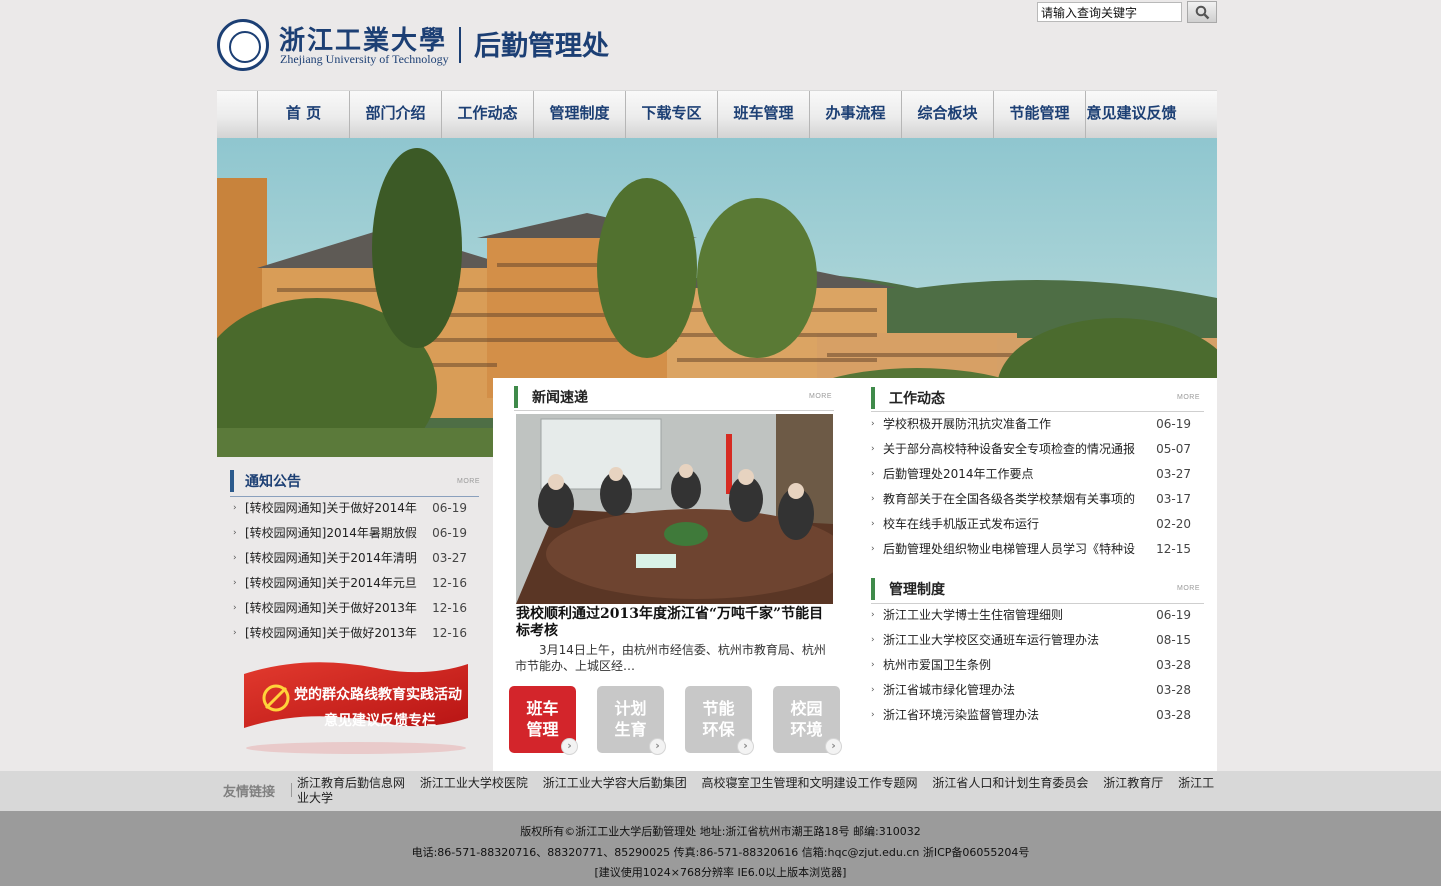 This screenshot has width=1441, height=886. I want to click on rules-title-bar, so click(873, 589).